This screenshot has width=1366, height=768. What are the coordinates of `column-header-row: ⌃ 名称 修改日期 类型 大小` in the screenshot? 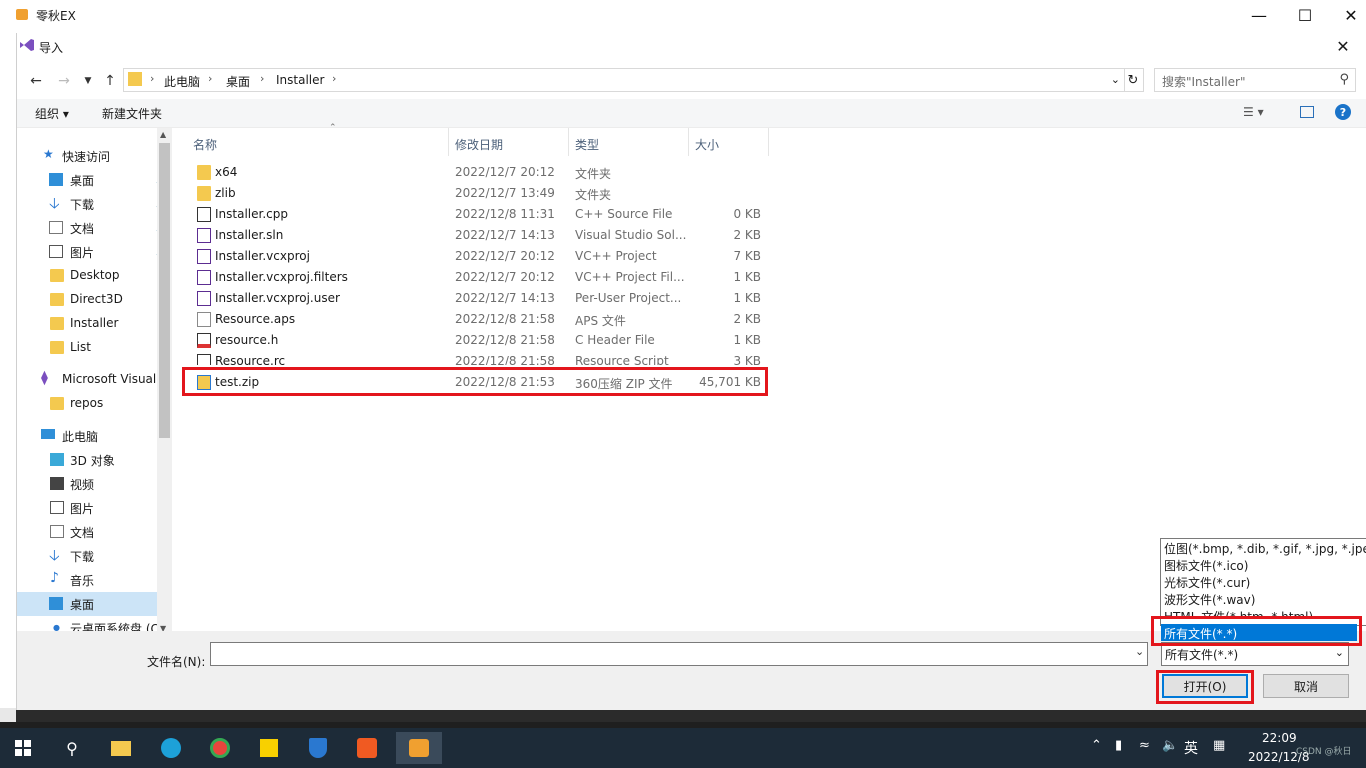 It's located at (487, 139).